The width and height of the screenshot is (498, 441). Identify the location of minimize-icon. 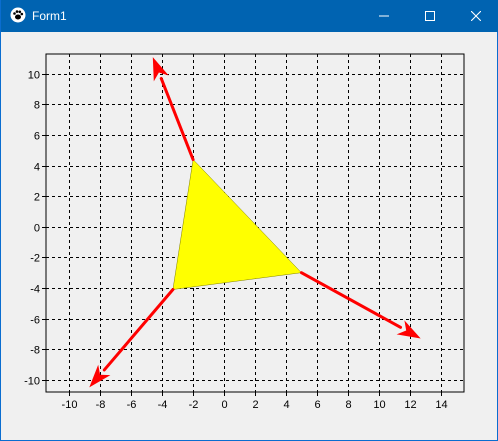
(384, 16).